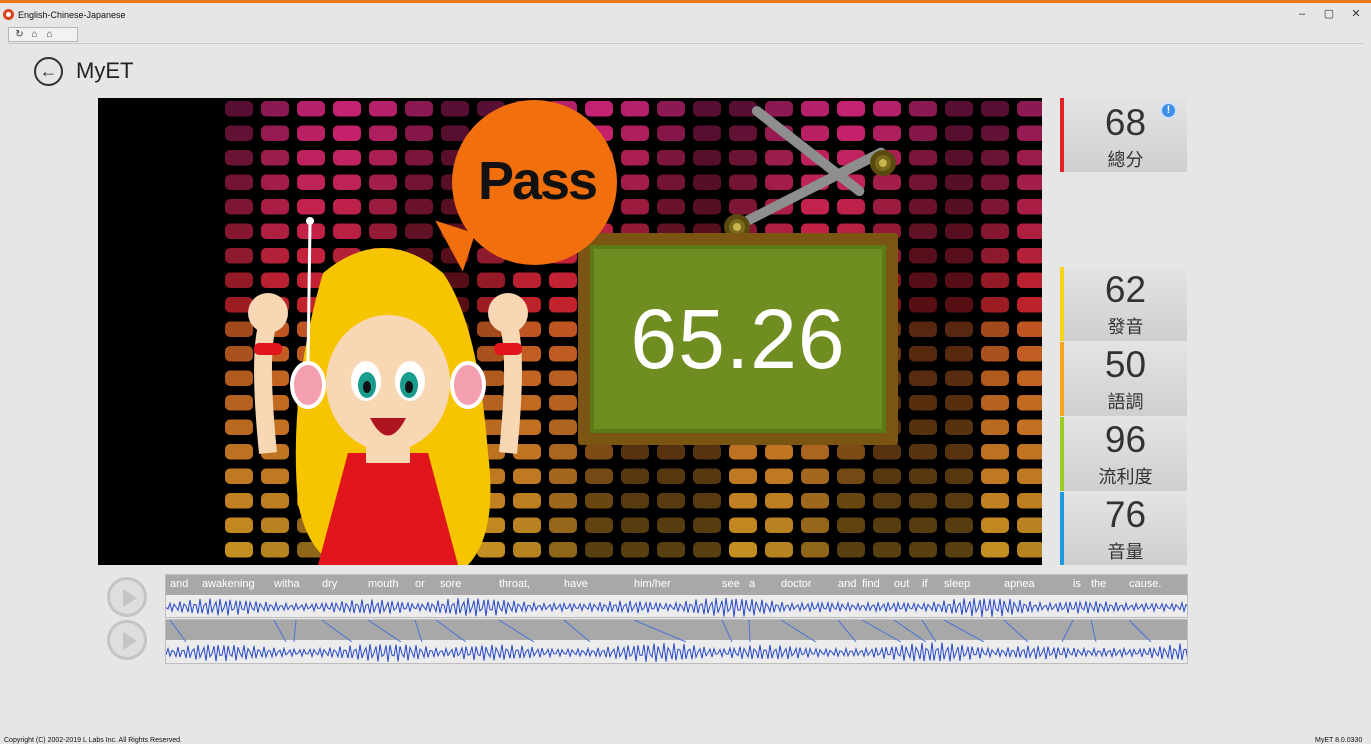 This screenshot has height=744, width=1371. What do you see at coordinates (1302, 14) in the screenshot?
I see `minimize-button: –` at bounding box center [1302, 14].